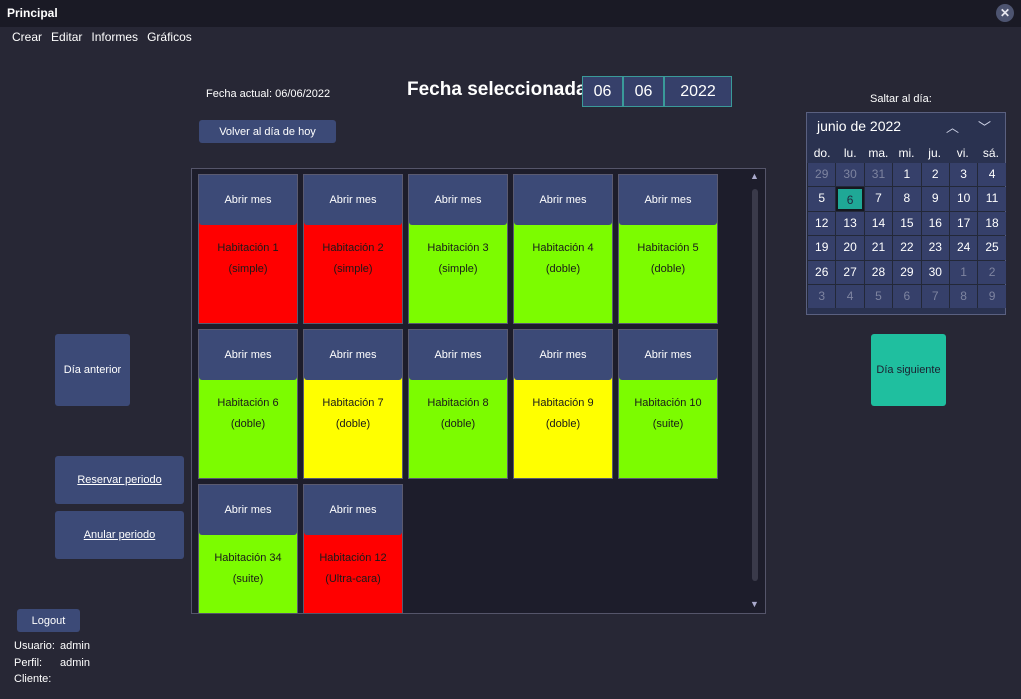  I want to click on room-card: Abrir mes Habitación 2 (simple), so click(353, 249).